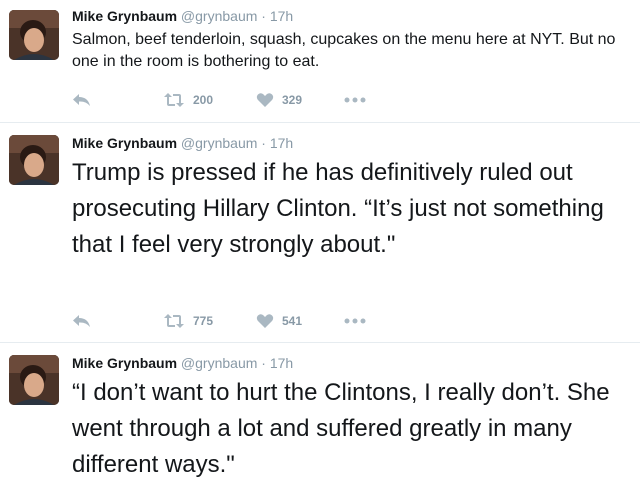 The image size is (640, 490). Describe the element at coordinates (292, 321) in the screenshot. I see `like-count: 541` at that location.